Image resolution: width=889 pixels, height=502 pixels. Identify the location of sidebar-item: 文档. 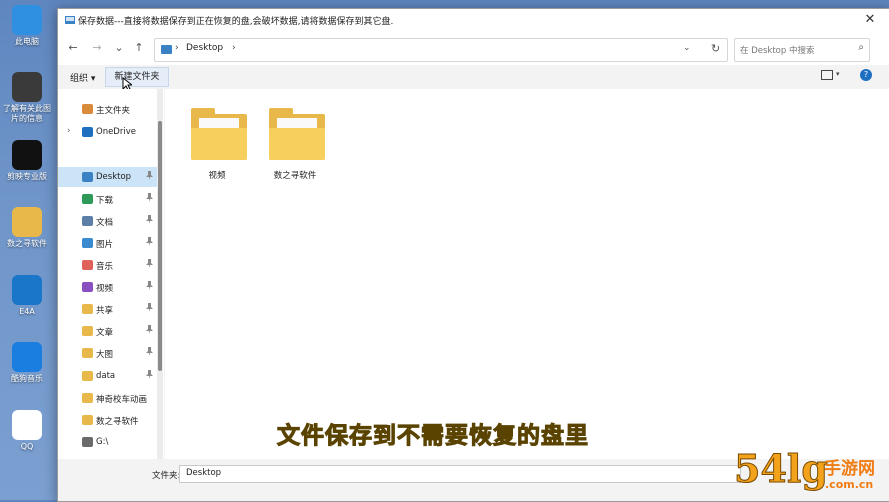
(108, 221).